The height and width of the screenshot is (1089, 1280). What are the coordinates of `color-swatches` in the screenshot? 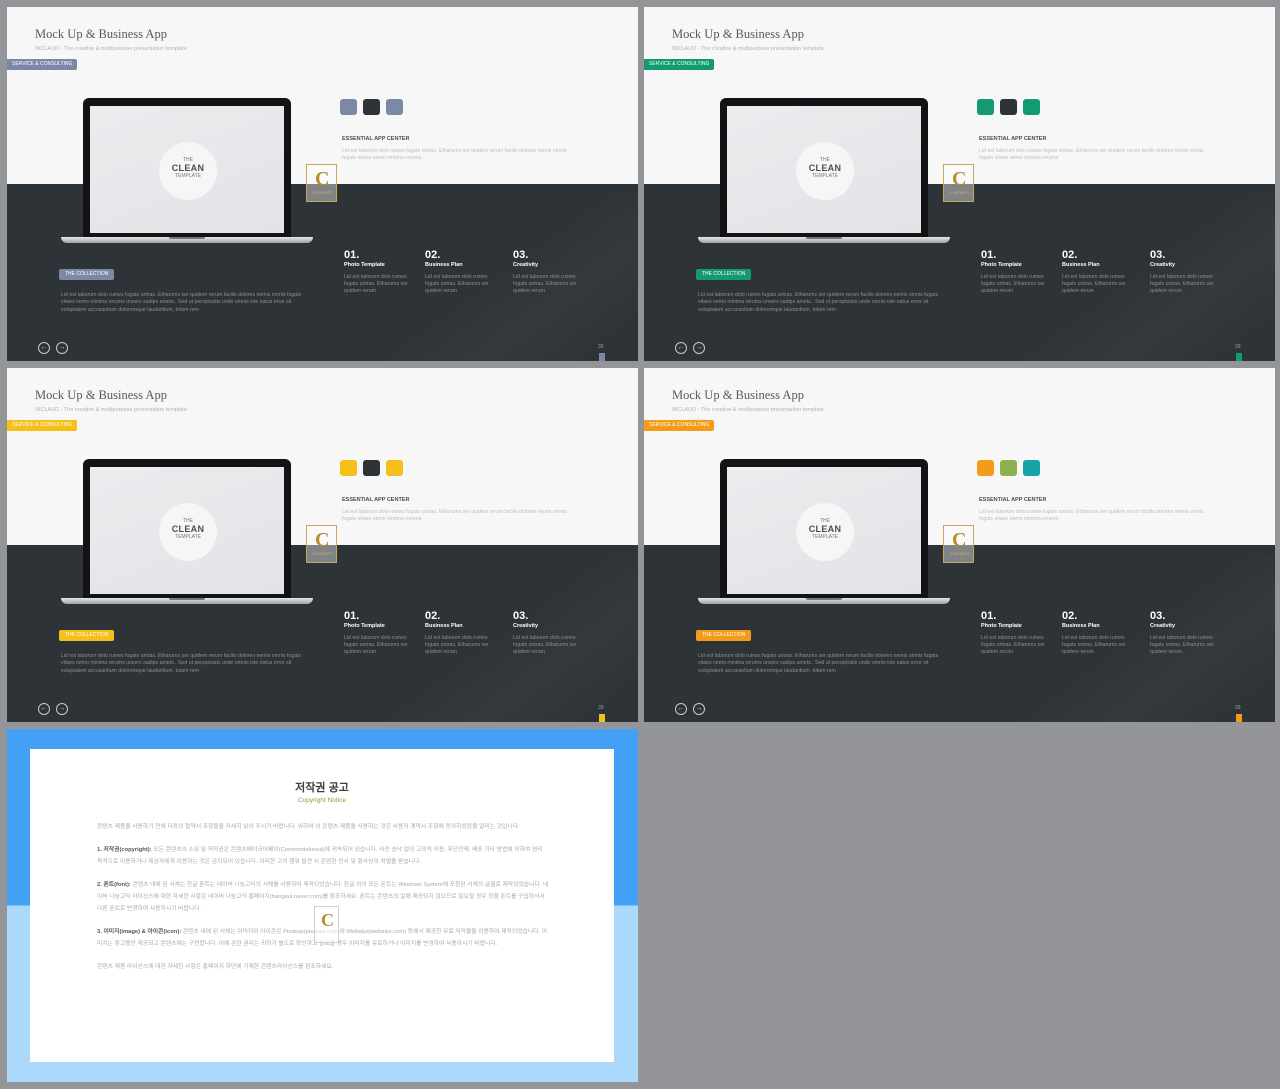 It's located at (1008, 107).